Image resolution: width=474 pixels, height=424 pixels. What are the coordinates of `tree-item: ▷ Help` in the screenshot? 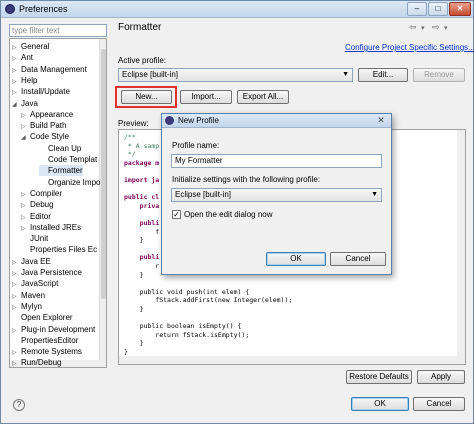 It's located at (24, 80).